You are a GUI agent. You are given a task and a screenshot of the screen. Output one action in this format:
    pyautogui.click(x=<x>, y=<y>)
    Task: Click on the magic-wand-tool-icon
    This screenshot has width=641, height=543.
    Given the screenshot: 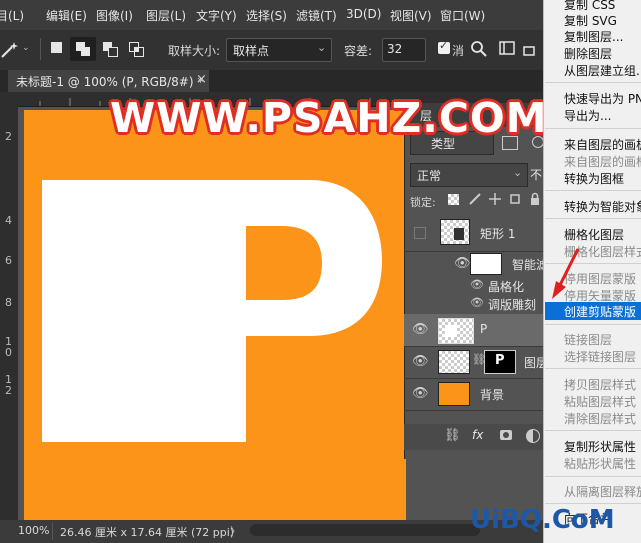 What is the action you would take?
    pyautogui.click(x=11, y=49)
    